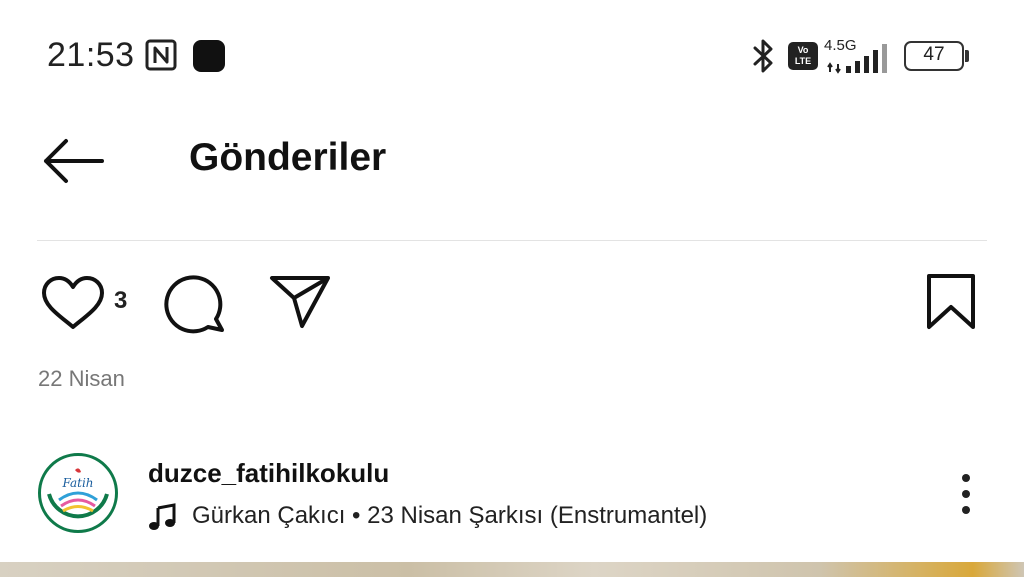  Describe the element at coordinates (161, 55) in the screenshot. I see `nfc-icon` at that location.